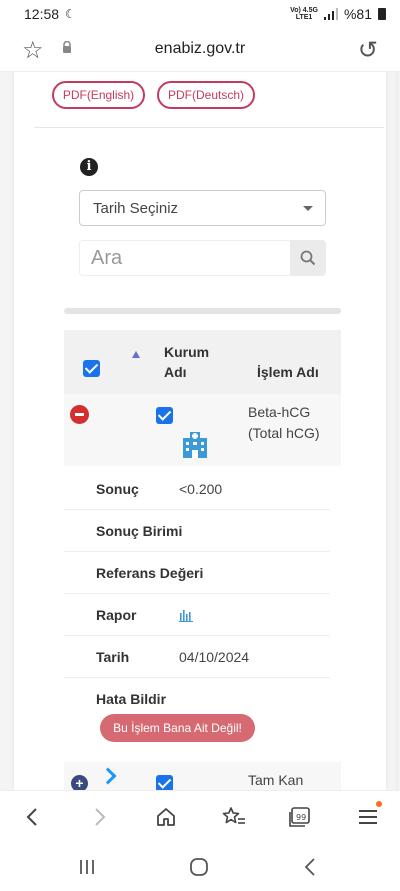 The image size is (400, 891). What do you see at coordinates (308, 208) in the screenshot?
I see `caret-down-icon` at bounding box center [308, 208].